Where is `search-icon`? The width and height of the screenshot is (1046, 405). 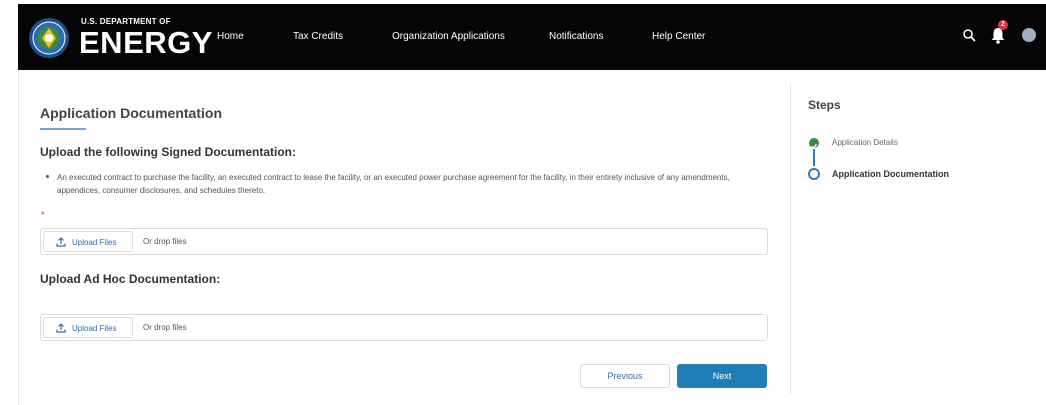 search-icon is located at coordinates (969, 35).